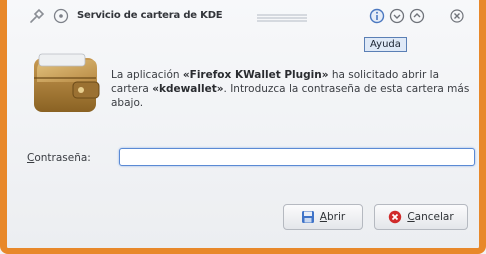 This screenshot has width=486, height=254. What do you see at coordinates (188, 89) in the screenshot?
I see `wallet-name: «kdewallet»` at bounding box center [188, 89].